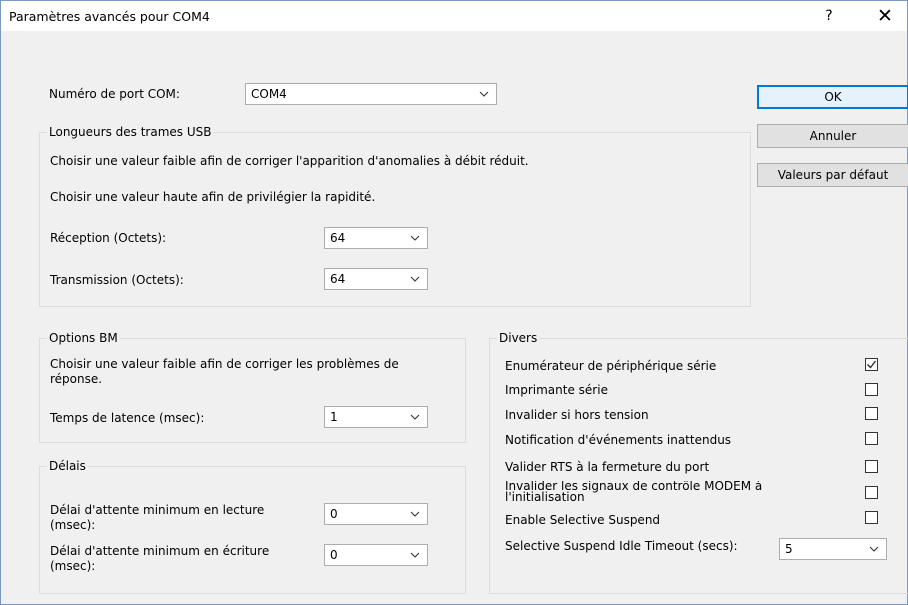  Describe the element at coordinates (885, 16) in the screenshot. I see `close-icon: ✕` at that location.